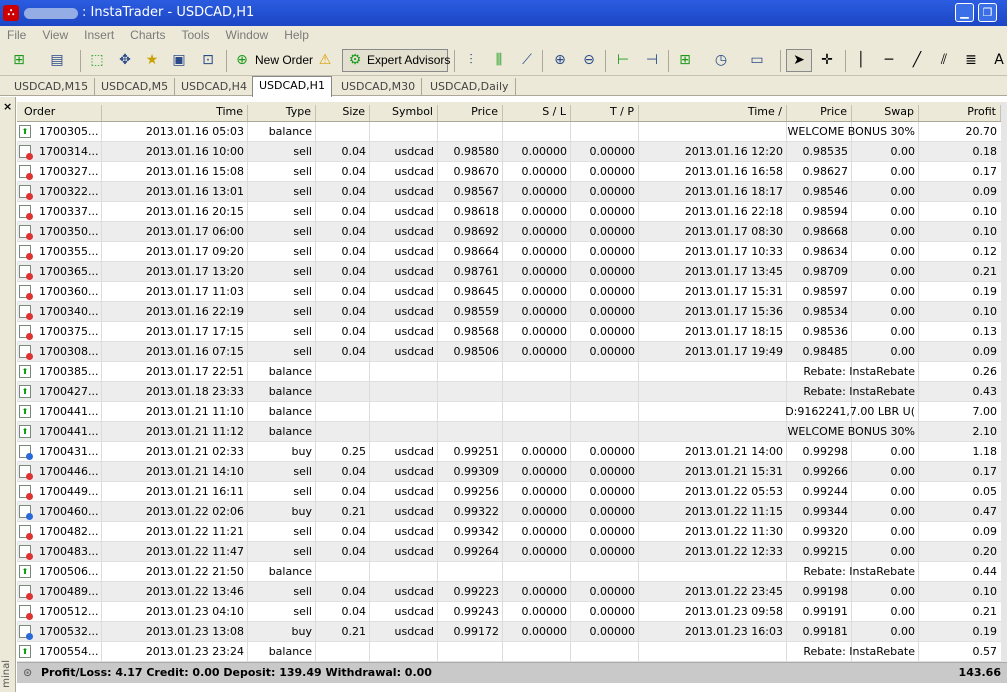 The height and width of the screenshot is (692, 1007). What do you see at coordinates (282, 113) in the screenshot?
I see `col-type: Type` at bounding box center [282, 113].